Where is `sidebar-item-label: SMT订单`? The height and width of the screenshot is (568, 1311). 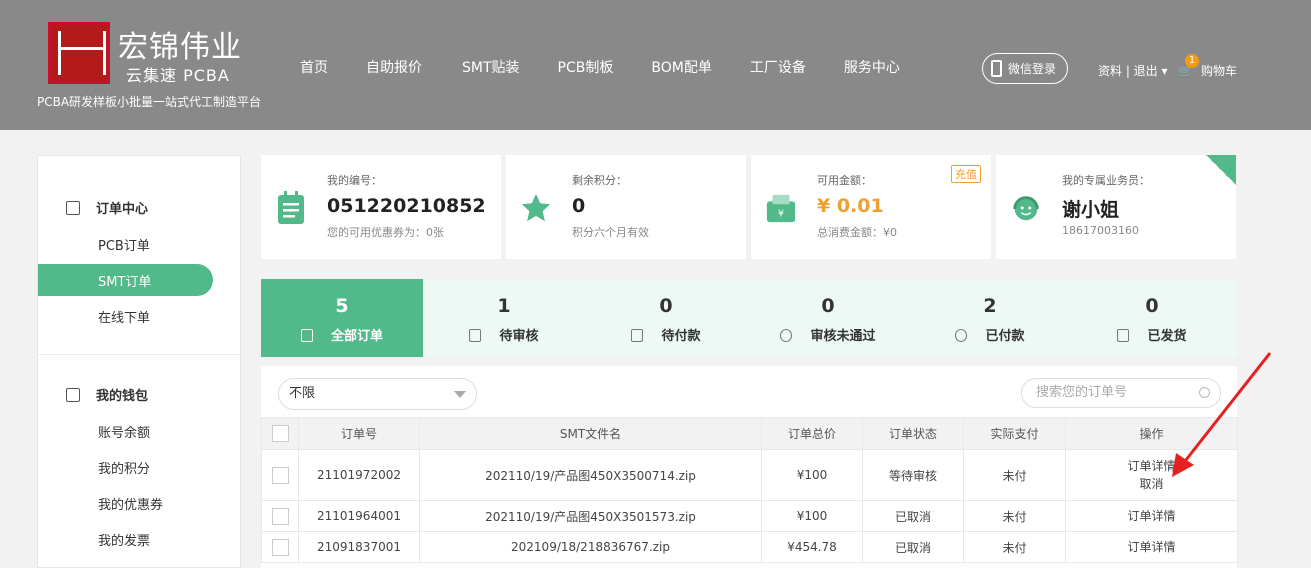 sidebar-item-label: SMT订单 is located at coordinates (125, 282).